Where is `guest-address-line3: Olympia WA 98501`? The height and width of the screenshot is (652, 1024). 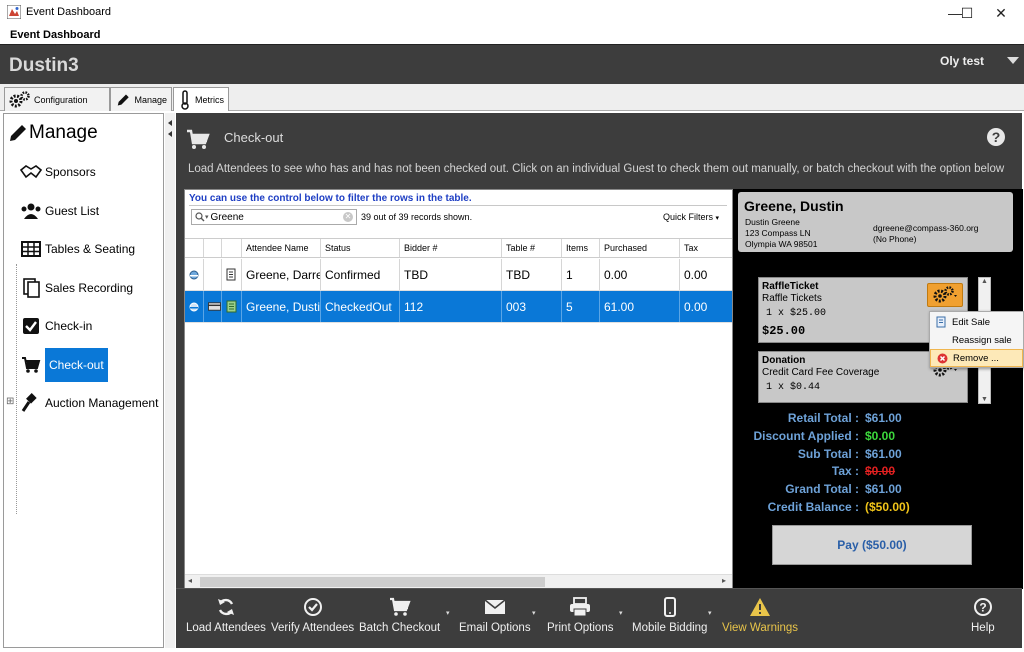 guest-address-line3: Olympia WA 98501 is located at coordinates (781, 244).